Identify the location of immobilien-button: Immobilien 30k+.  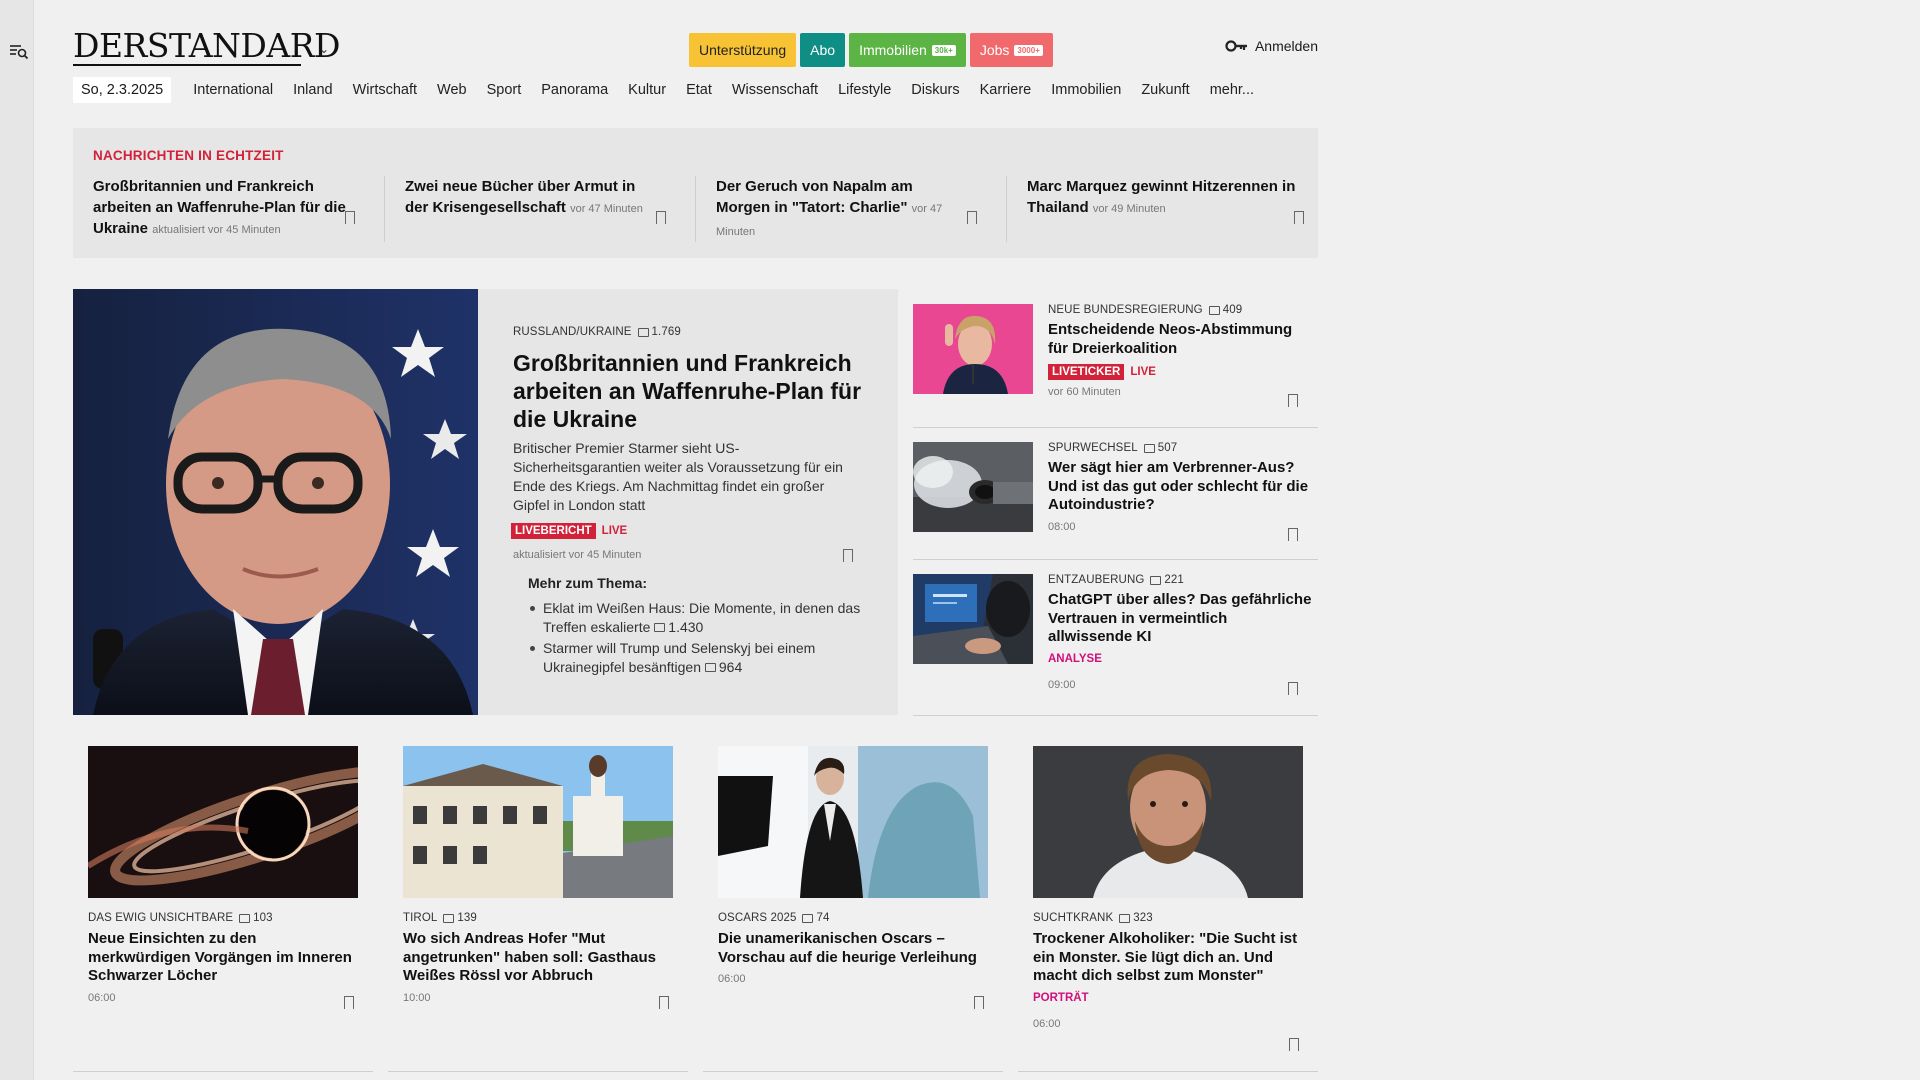
(907, 50).